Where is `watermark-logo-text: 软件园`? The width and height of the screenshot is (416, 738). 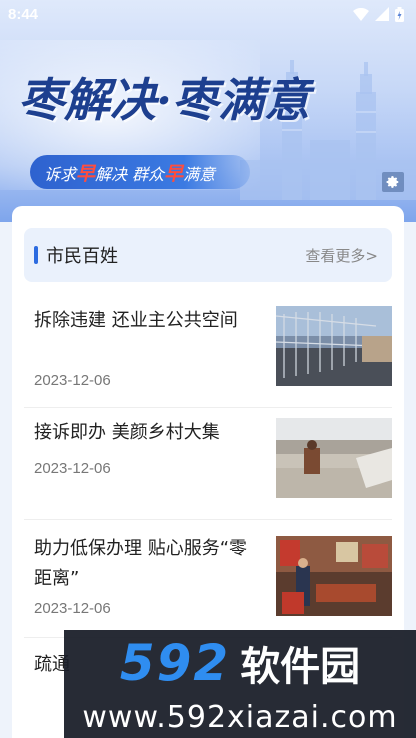 watermark-logo-text: 软件园 is located at coordinates (300, 667).